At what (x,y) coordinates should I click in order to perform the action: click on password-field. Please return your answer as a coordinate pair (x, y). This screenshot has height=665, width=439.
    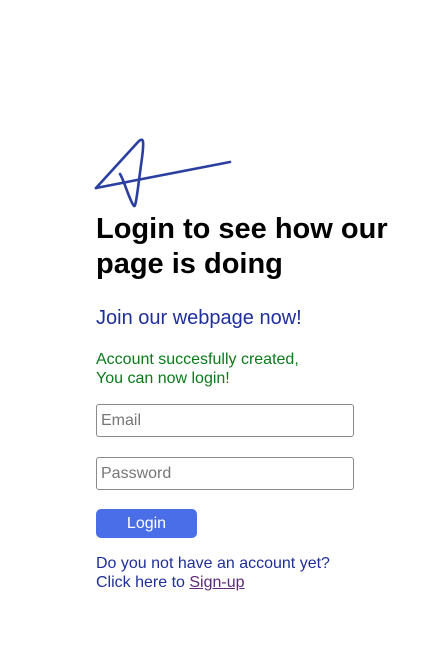
    Looking at the image, I should click on (225, 473).